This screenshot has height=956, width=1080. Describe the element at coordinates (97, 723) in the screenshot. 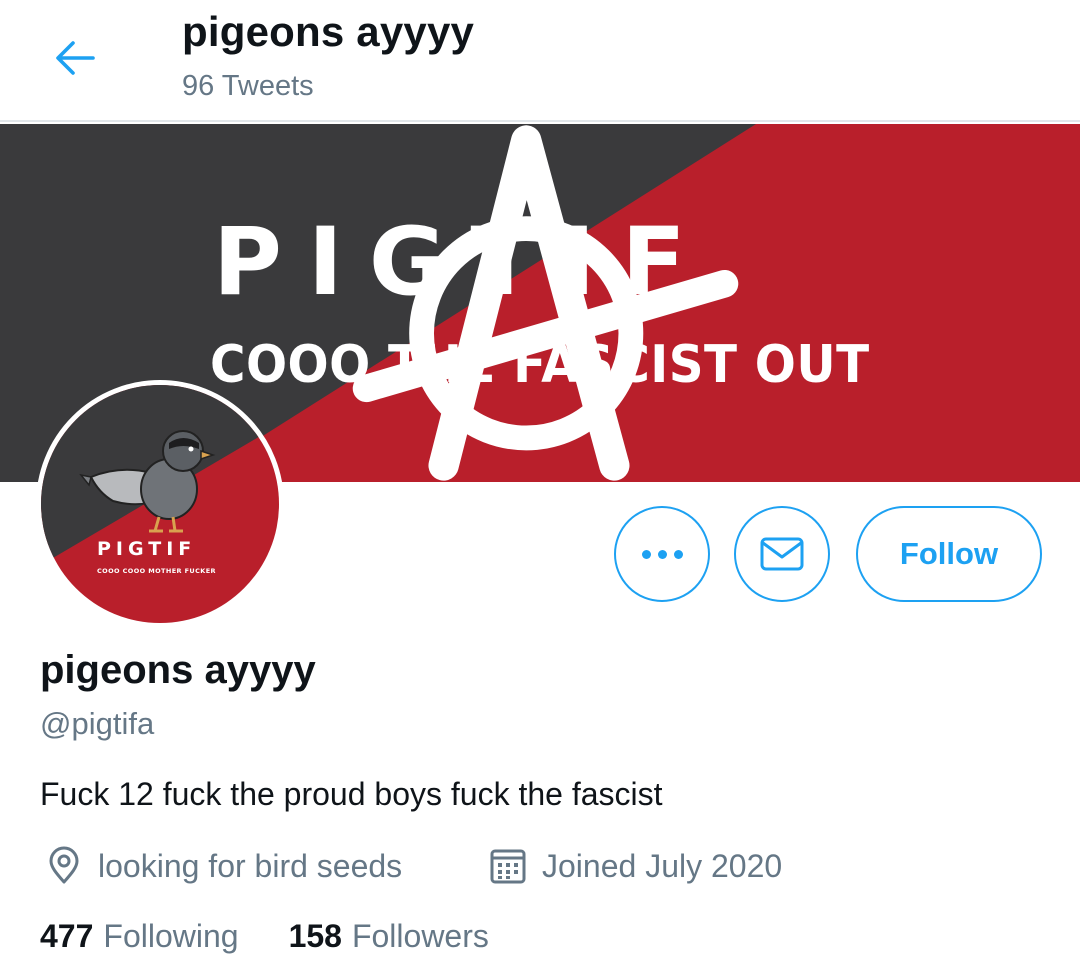

I see `profile-handle: @pigtifa` at that location.